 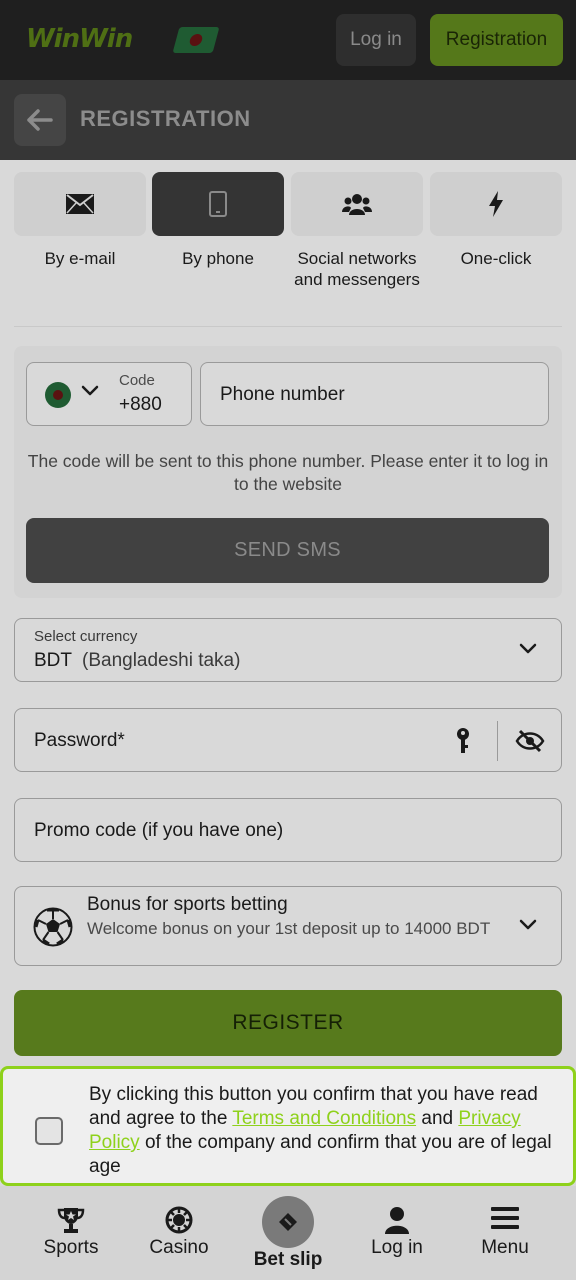 I want to click on tab-label: Social networks and messengers, so click(x=357, y=269).